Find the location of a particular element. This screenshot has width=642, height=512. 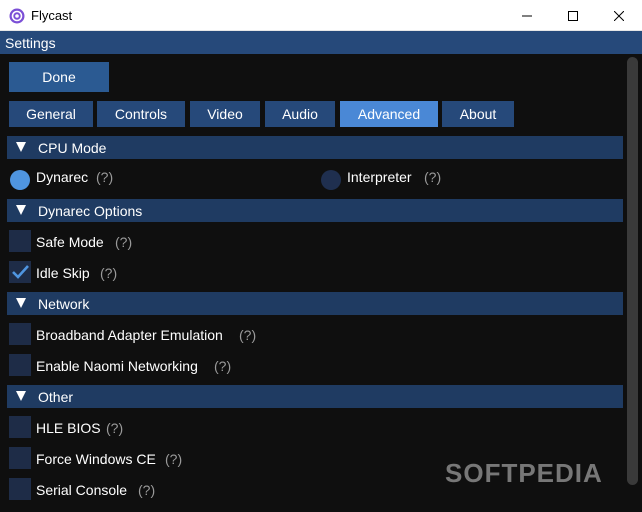

tab-controls: Controls is located at coordinates (141, 114).